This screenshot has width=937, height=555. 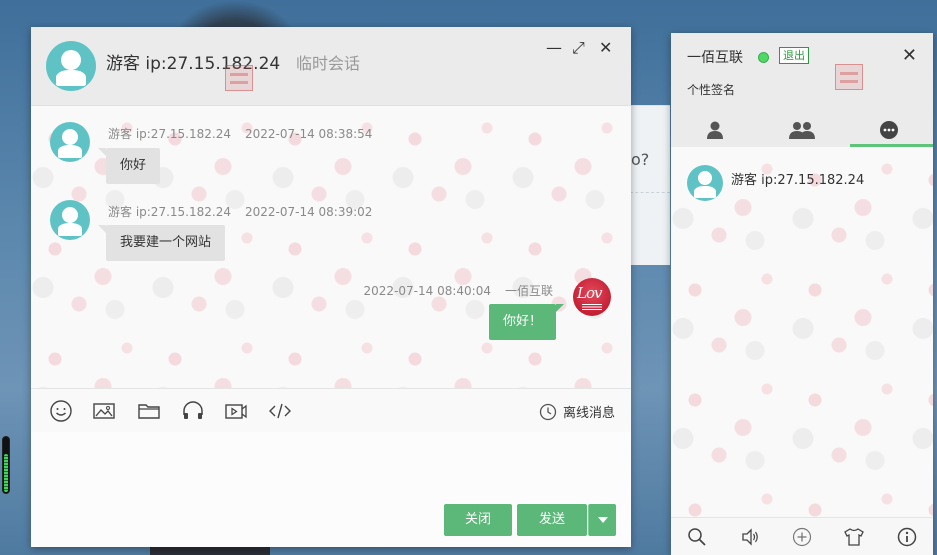 I want to click on video-icon, so click(x=236, y=411).